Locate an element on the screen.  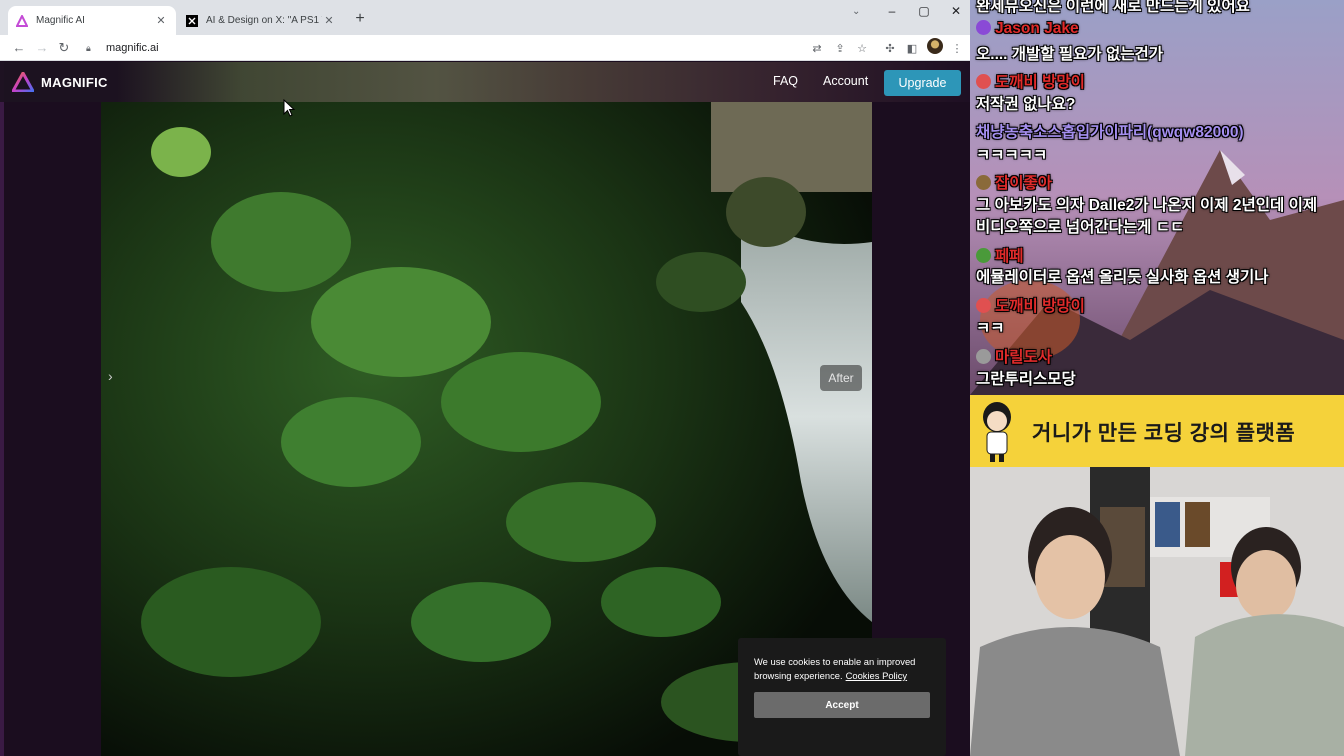
mascot-character-icon is located at coordinates (997, 432).